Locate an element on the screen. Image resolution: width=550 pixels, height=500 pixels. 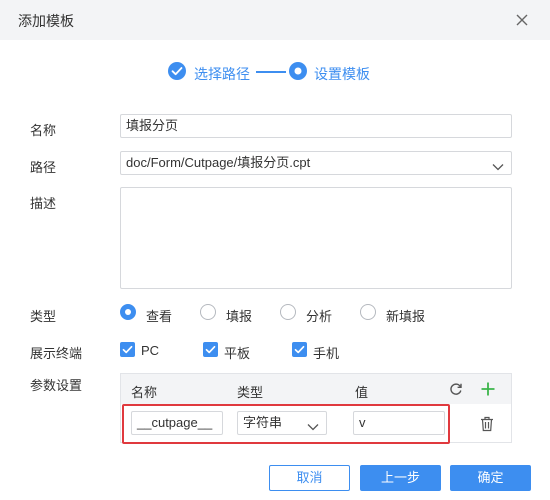
dialog-titlebar: 添加模板 is located at coordinates (275, 20).